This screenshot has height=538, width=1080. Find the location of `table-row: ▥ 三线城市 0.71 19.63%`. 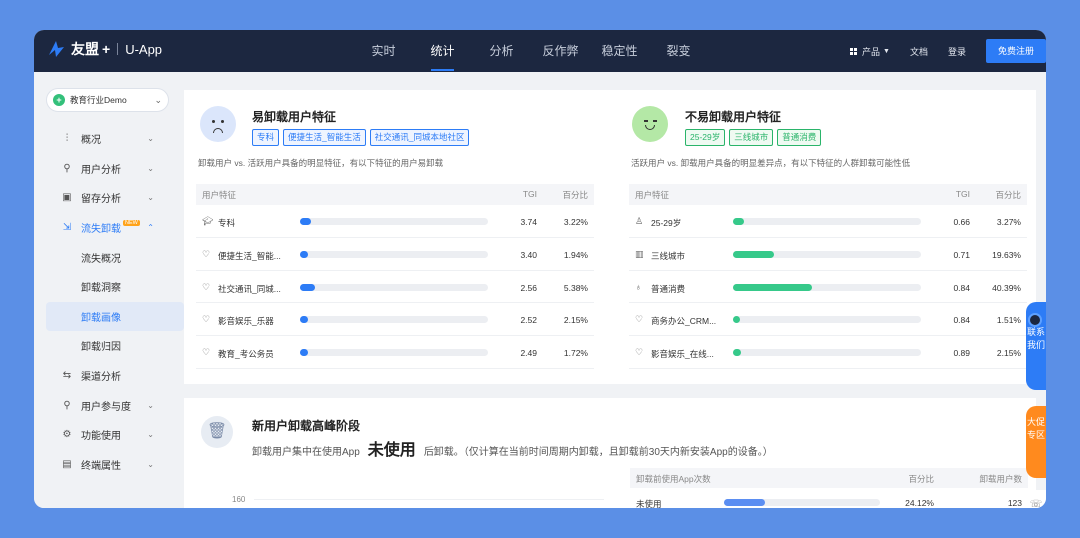

table-row: ▥ 三线城市 0.71 19.63% is located at coordinates (828, 254).